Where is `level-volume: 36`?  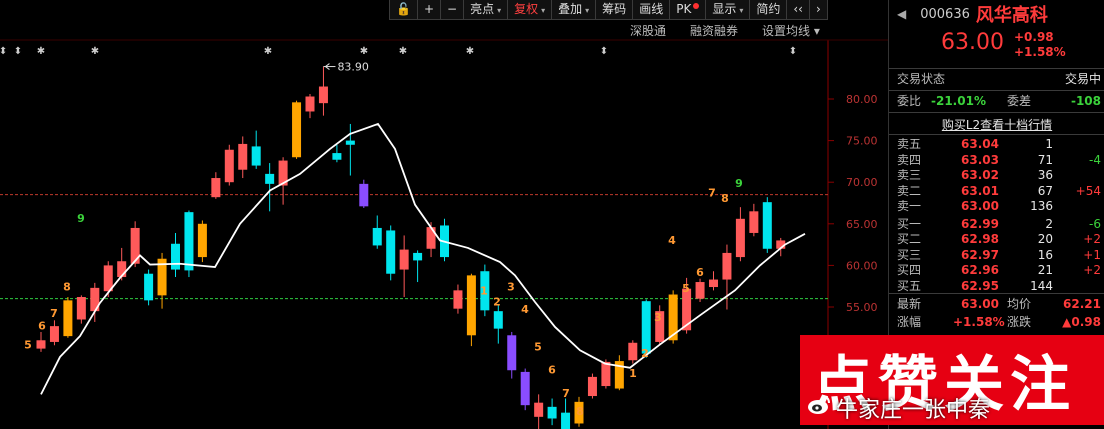 level-volume: 36 is located at coordinates (1045, 175).